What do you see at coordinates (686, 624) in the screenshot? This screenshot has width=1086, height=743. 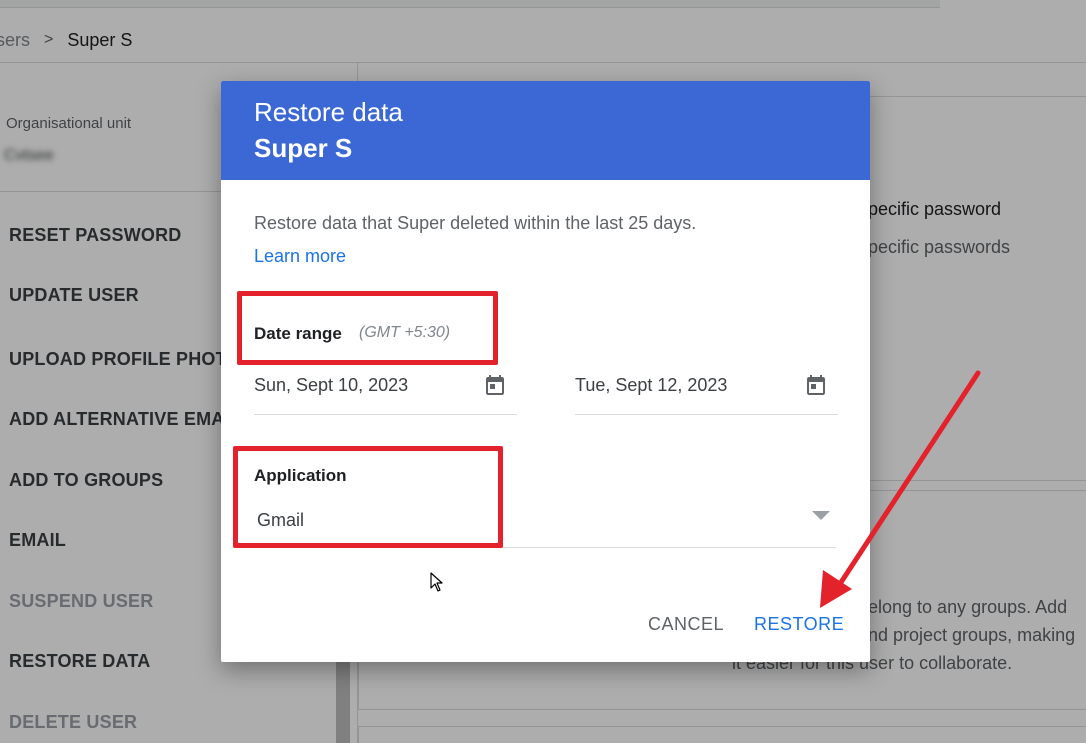 I see `cancel-button: CANCEL` at bounding box center [686, 624].